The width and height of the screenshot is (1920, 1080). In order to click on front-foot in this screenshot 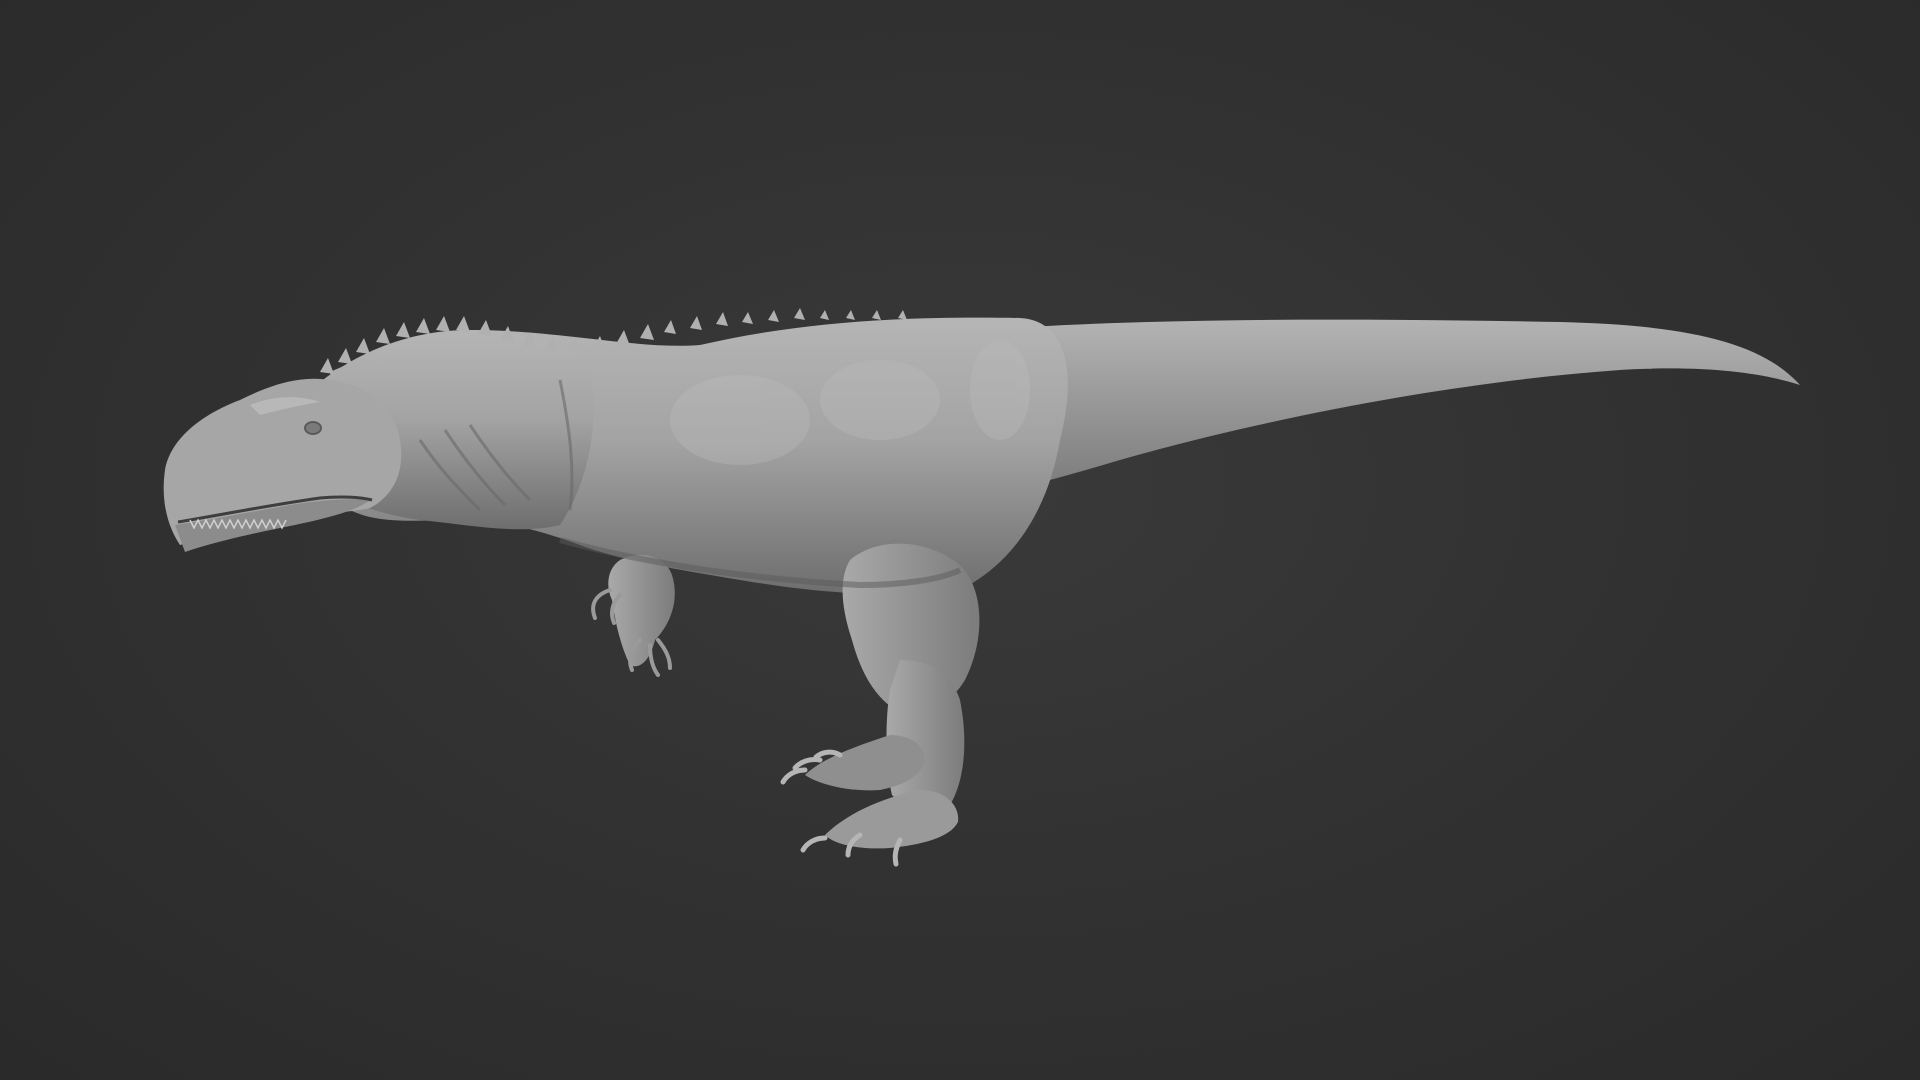, I will do `click(892, 819)`.